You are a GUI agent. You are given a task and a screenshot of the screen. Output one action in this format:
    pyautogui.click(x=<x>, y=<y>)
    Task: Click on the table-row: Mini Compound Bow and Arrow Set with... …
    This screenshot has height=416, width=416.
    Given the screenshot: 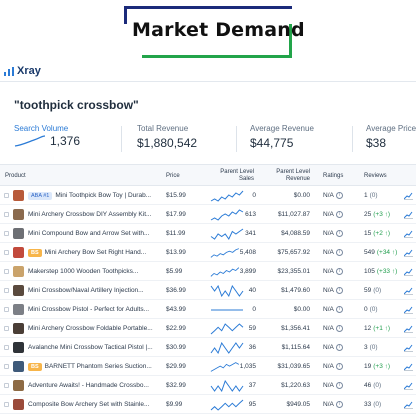 What is the action you would take?
    pyautogui.click(x=208, y=233)
    